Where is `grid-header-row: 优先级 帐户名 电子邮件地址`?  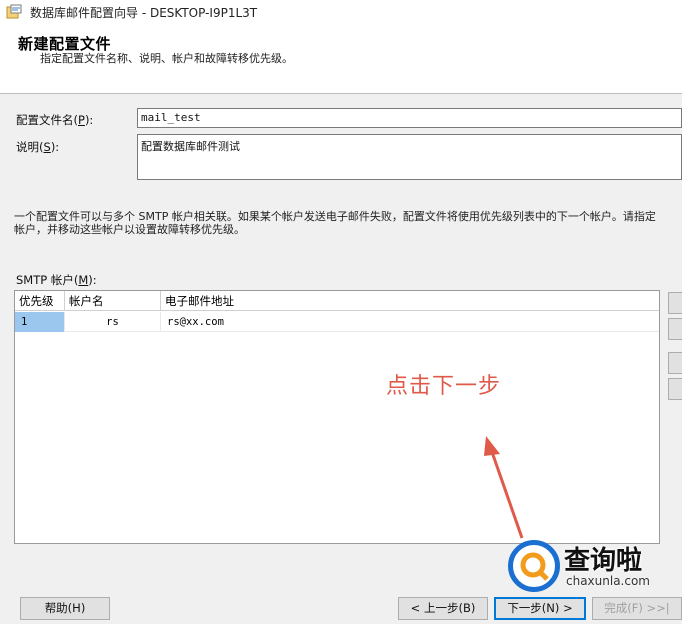
grid-header-row: 优先级 帐户名 电子邮件地址 is located at coordinates (337, 301).